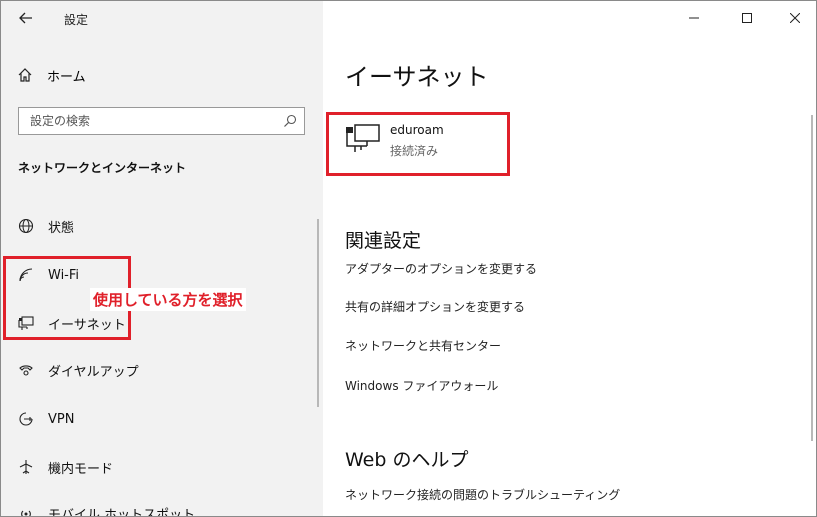  Describe the element at coordinates (26, 467) in the screenshot. I see `airplane-icon` at that location.